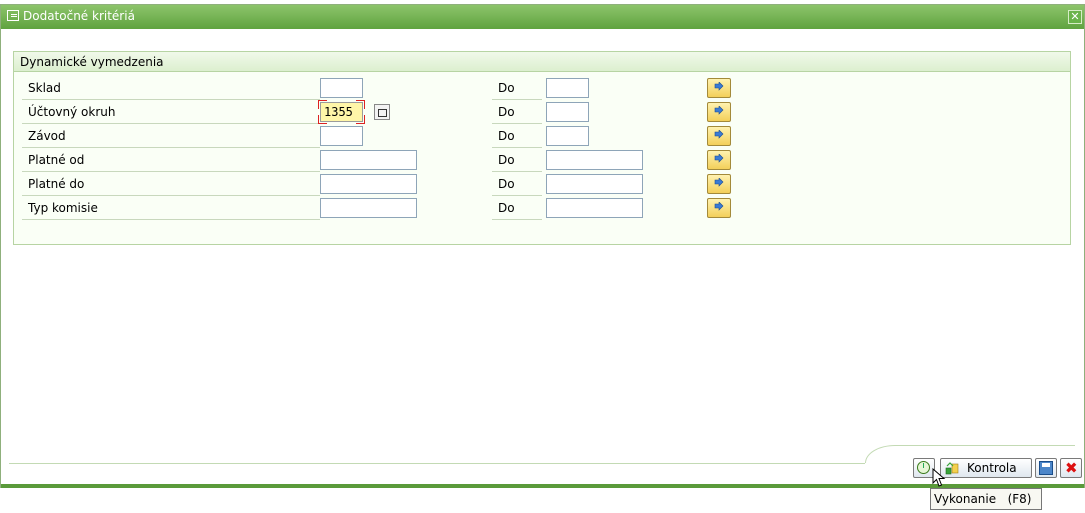  What do you see at coordinates (368, 184) in the screenshot?
I see `platne-do-from-input` at bounding box center [368, 184].